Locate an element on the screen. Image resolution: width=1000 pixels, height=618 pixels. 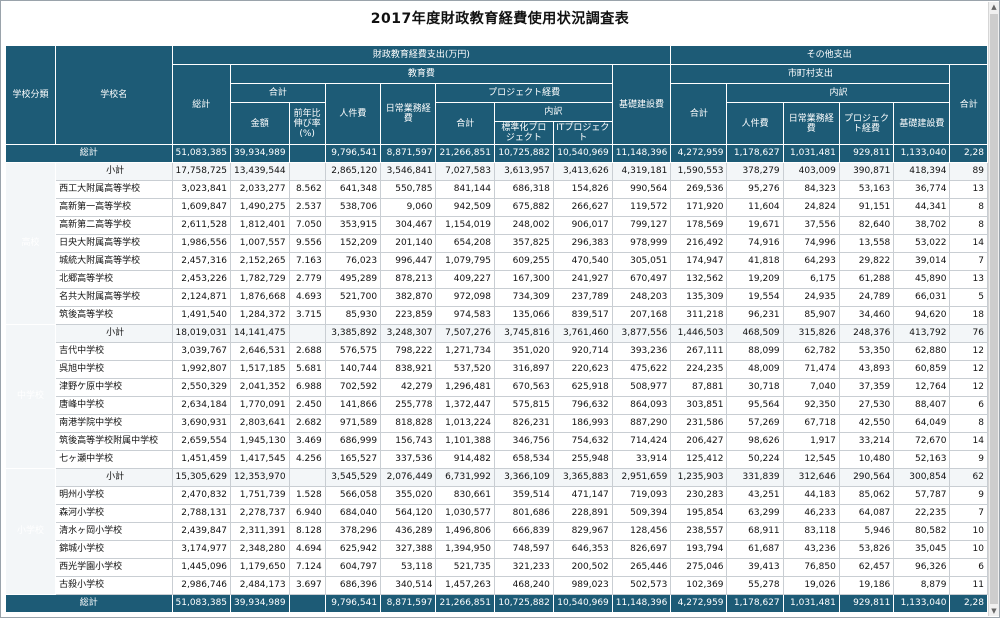
value-cell: 670,497 is located at coordinates (641, 279).